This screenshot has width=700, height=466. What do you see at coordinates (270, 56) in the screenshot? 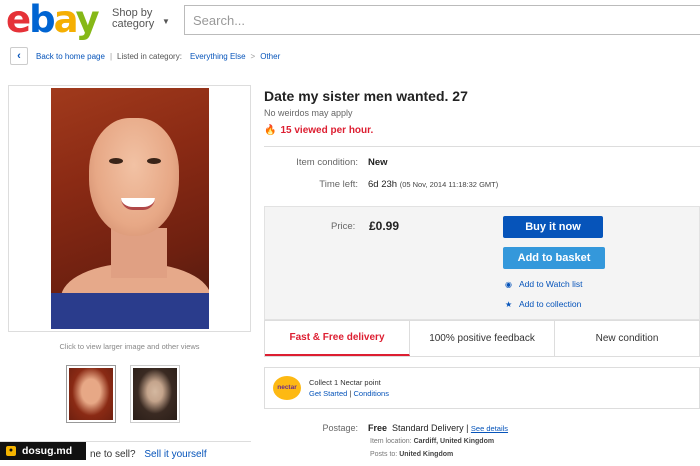
I see `category-link-other: Other` at bounding box center [270, 56].